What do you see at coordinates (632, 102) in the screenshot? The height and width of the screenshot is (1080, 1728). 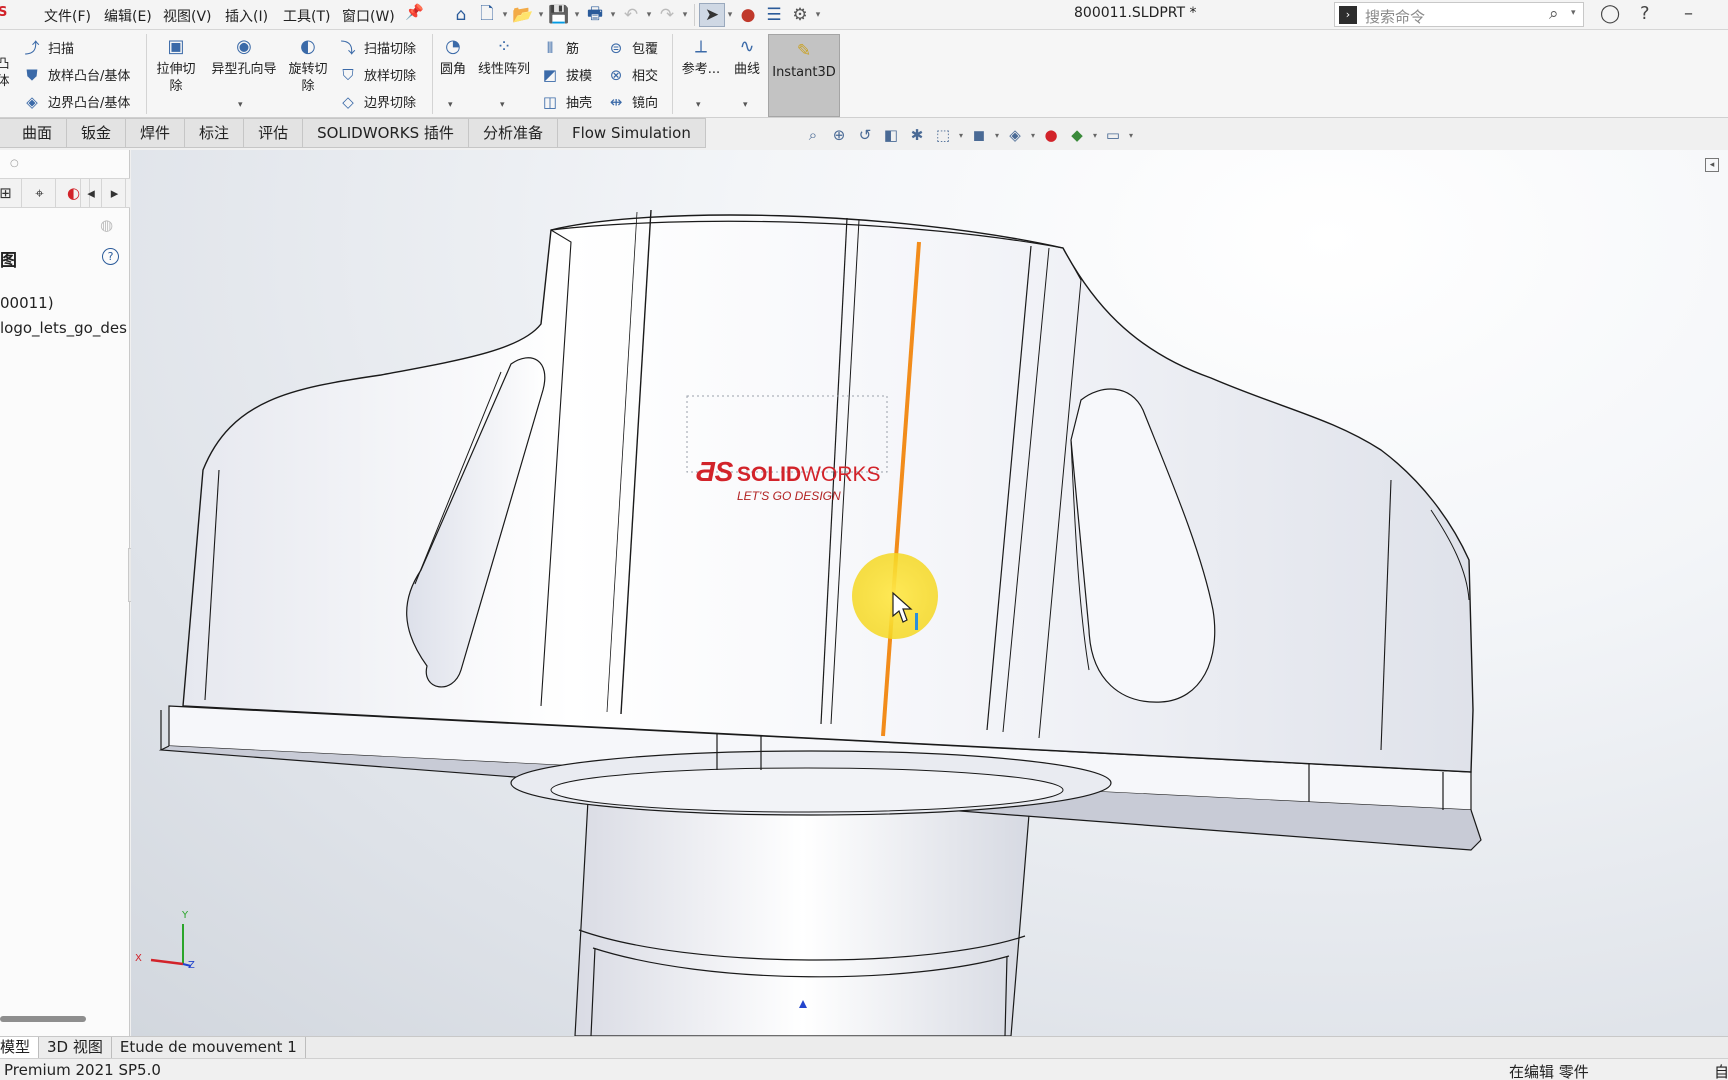 I see `mirror-button: ⇹ 镜向` at bounding box center [632, 102].